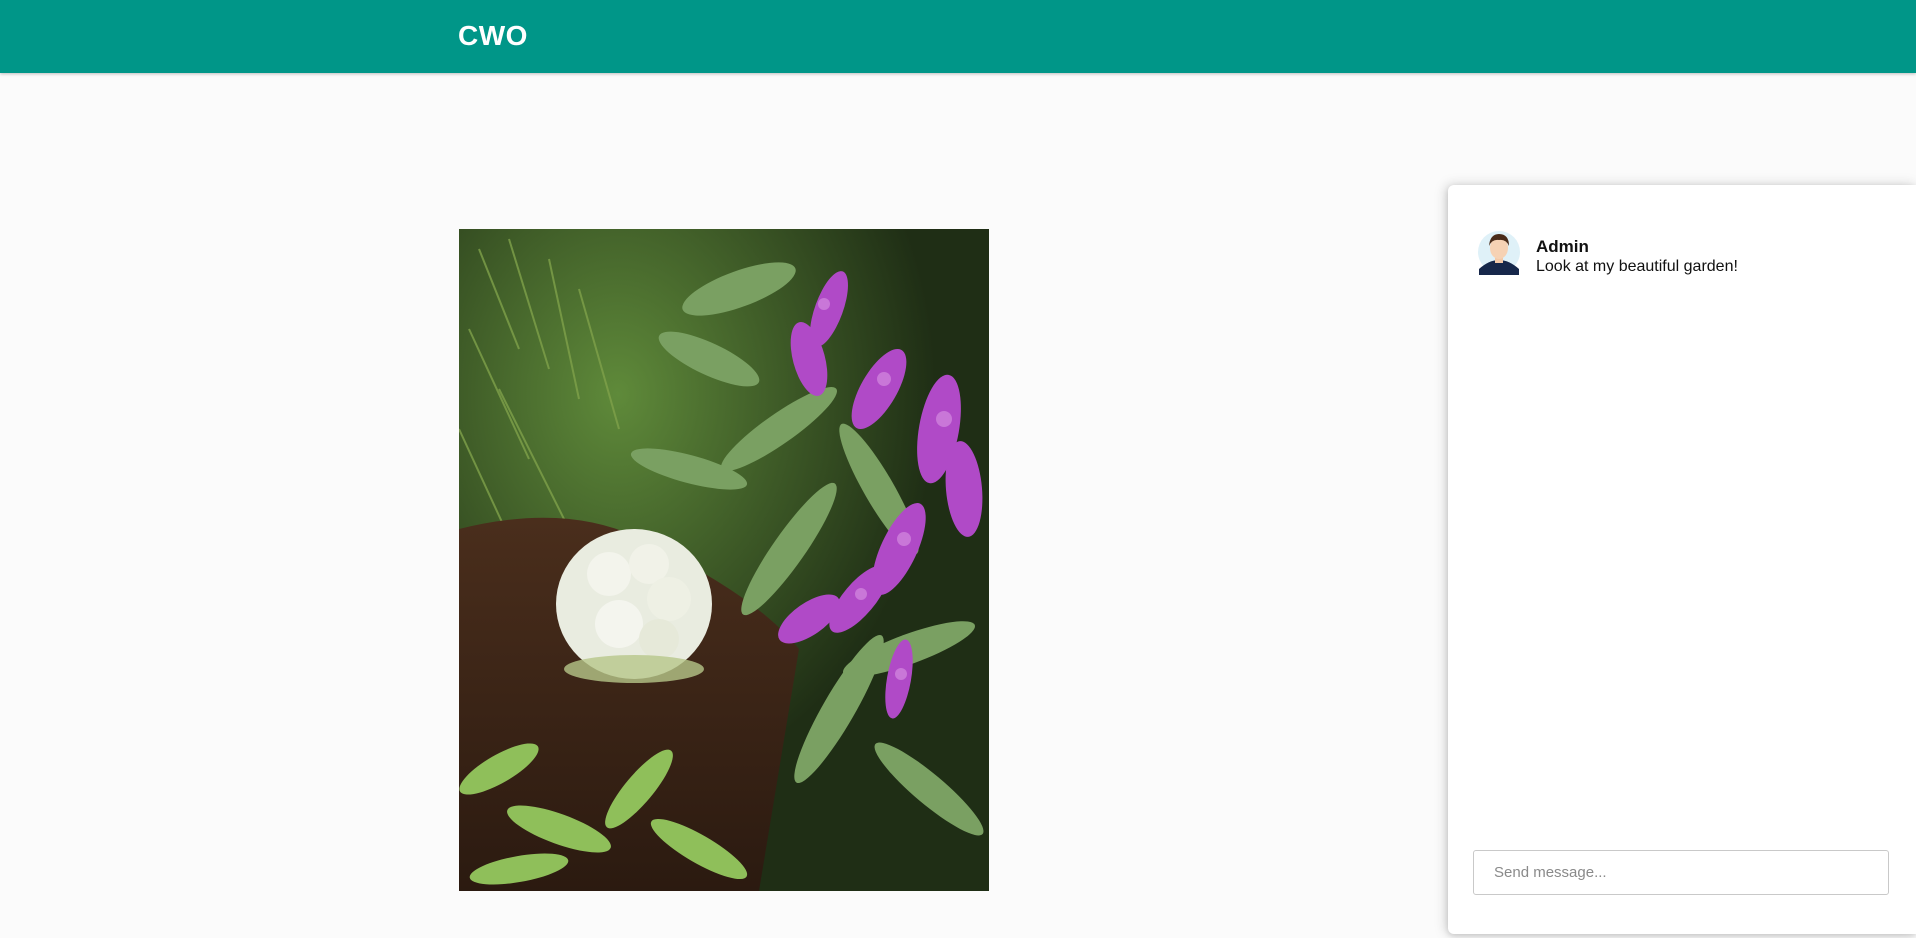  I want to click on user-avatar-icon, so click(1499, 252).